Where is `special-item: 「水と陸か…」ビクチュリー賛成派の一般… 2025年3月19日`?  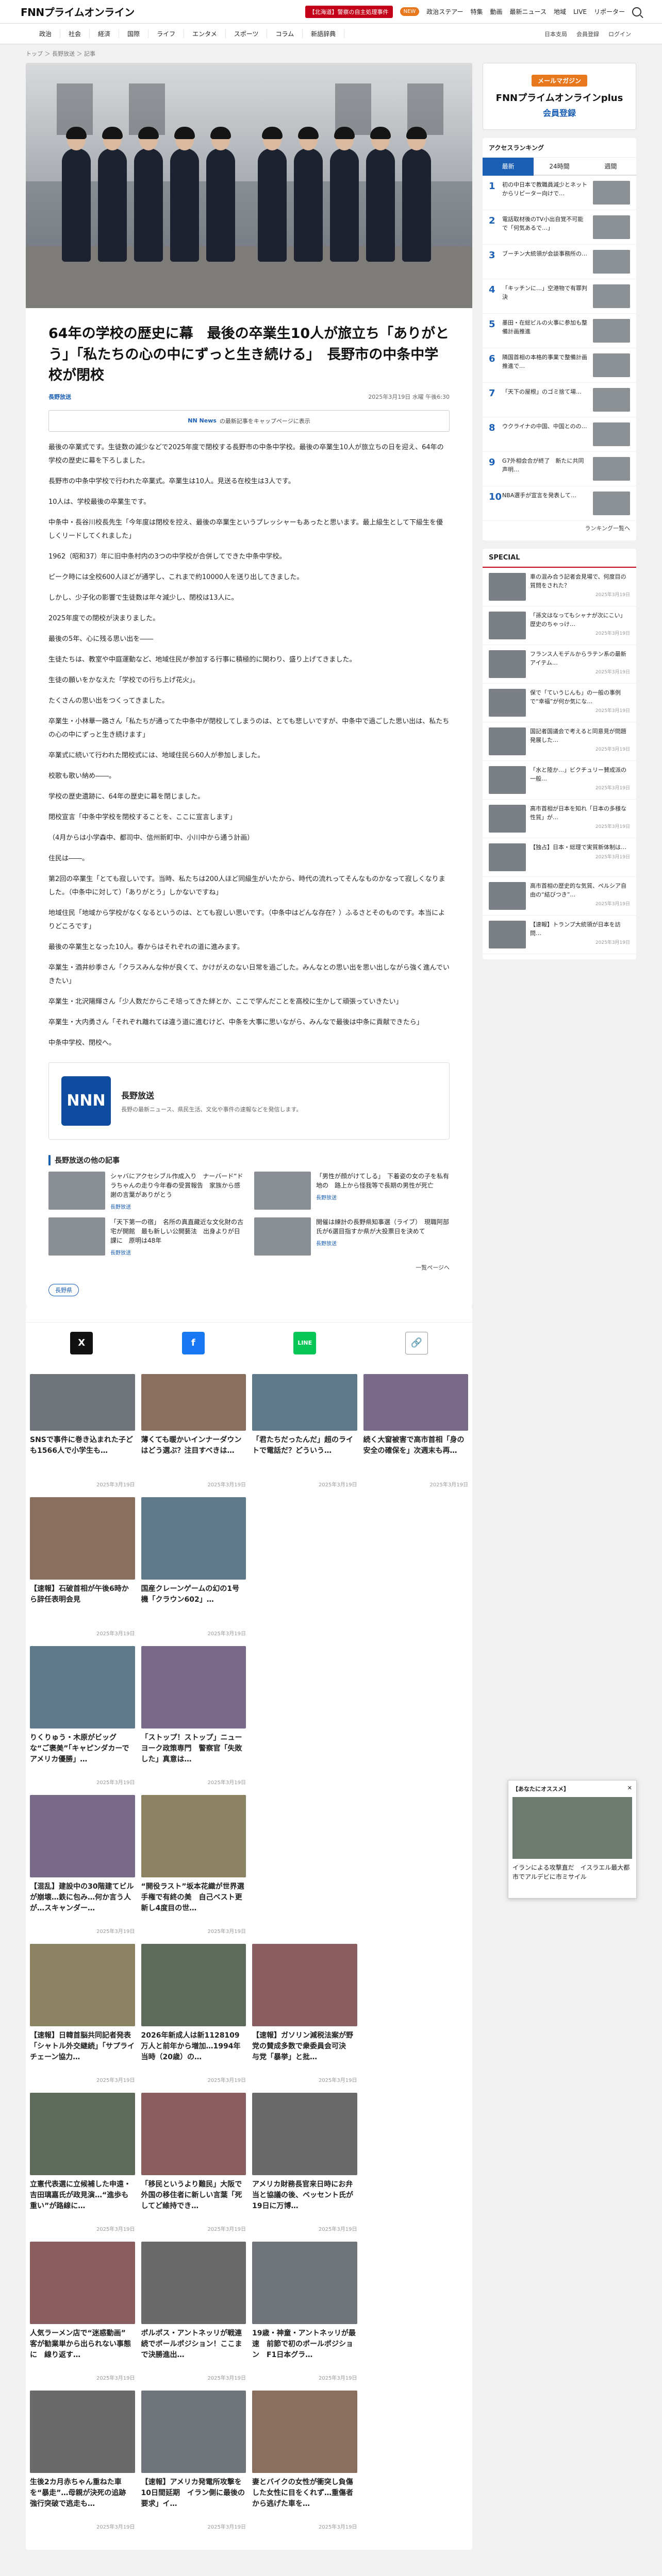 special-item: 「水と陸か…」ビクチュリー賛成派の一般… 2025年3月19日 is located at coordinates (559, 780).